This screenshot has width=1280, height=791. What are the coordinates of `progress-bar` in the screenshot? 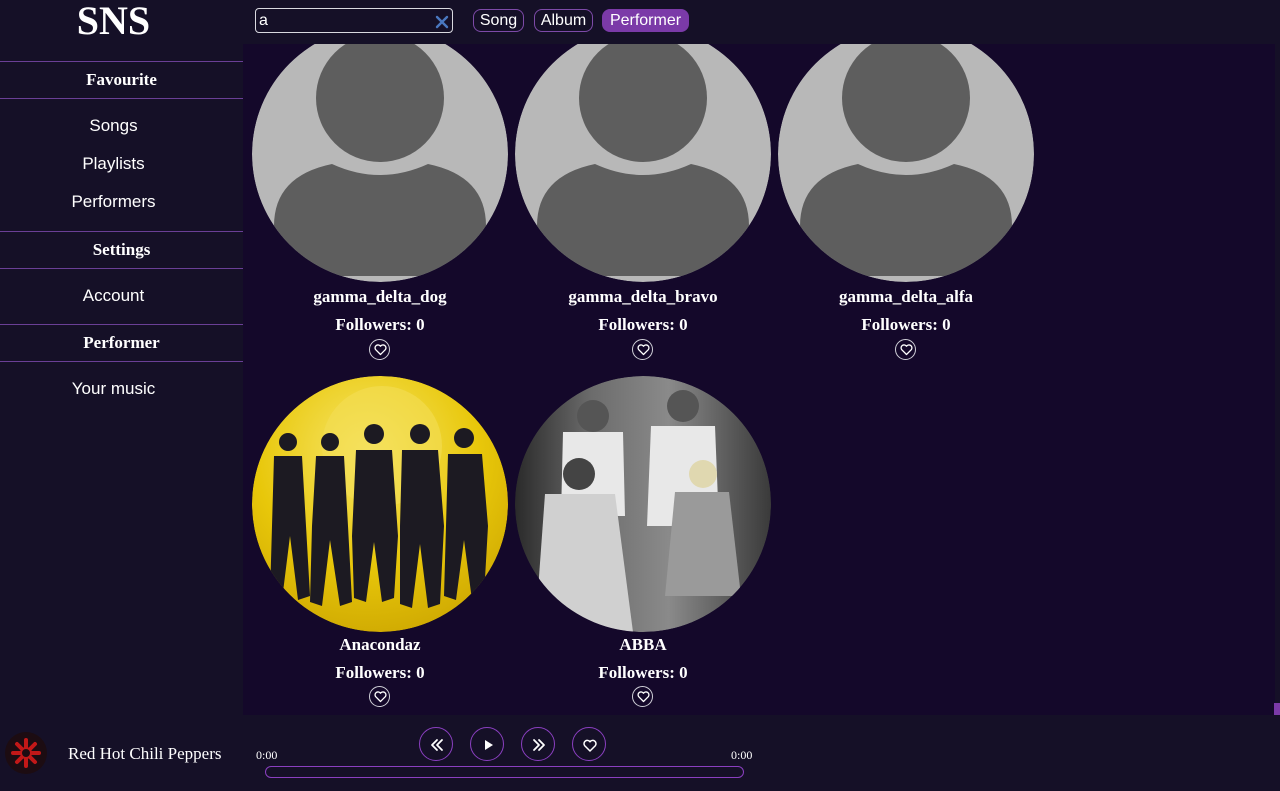 It's located at (504, 772).